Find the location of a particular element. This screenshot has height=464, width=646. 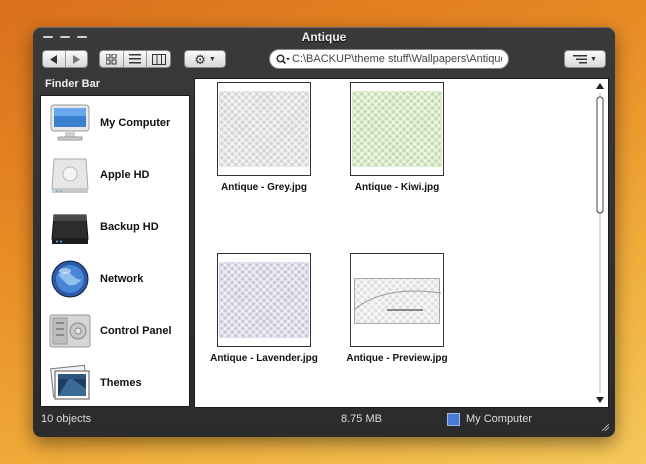

nav-buttons is located at coordinates (65, 59).